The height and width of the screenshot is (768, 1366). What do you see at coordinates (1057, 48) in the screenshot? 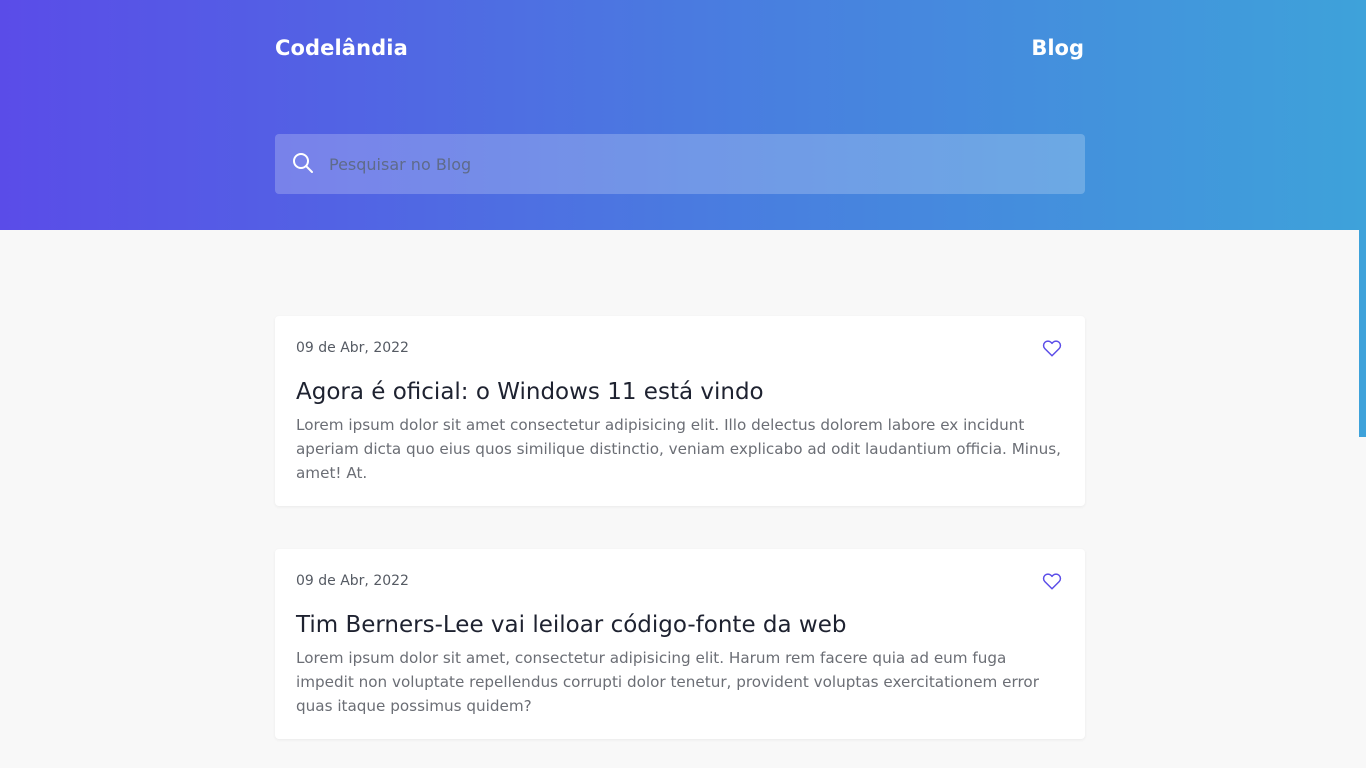
I see `nav-link-blog: Blog` at bounding box center [1057, 48].